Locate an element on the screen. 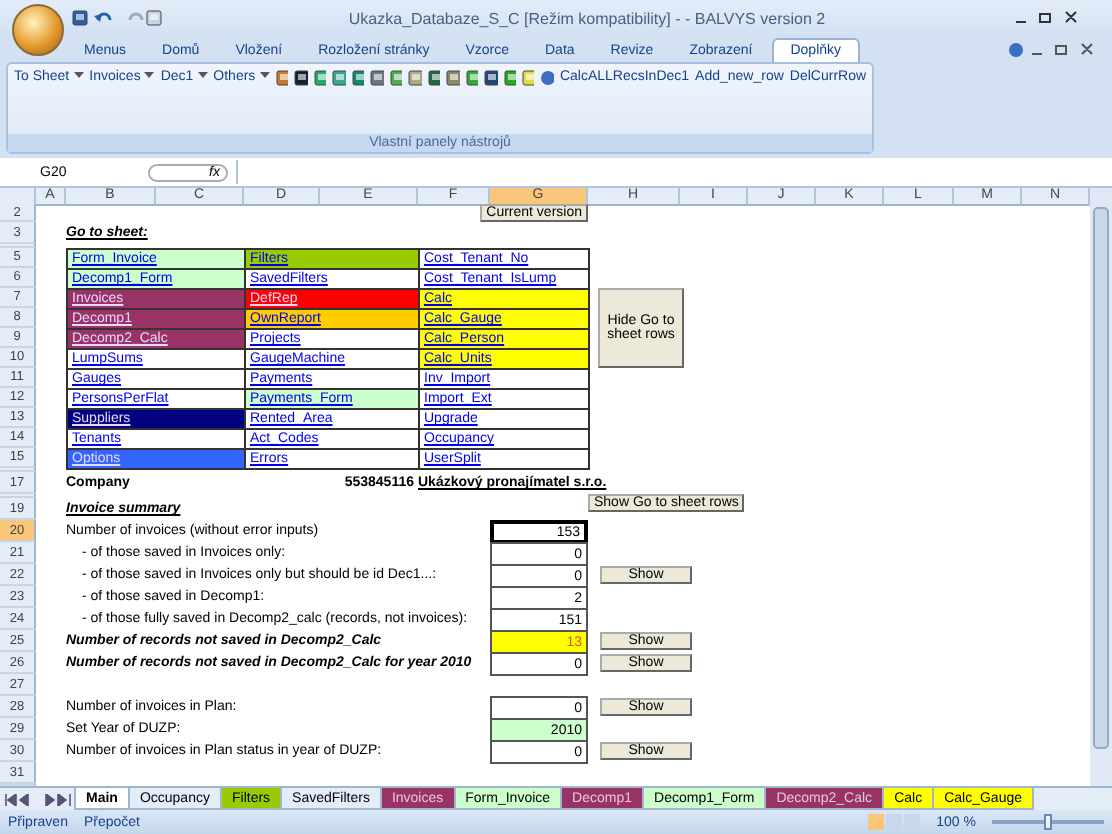  window-icon is located at coordinates (154, 18).